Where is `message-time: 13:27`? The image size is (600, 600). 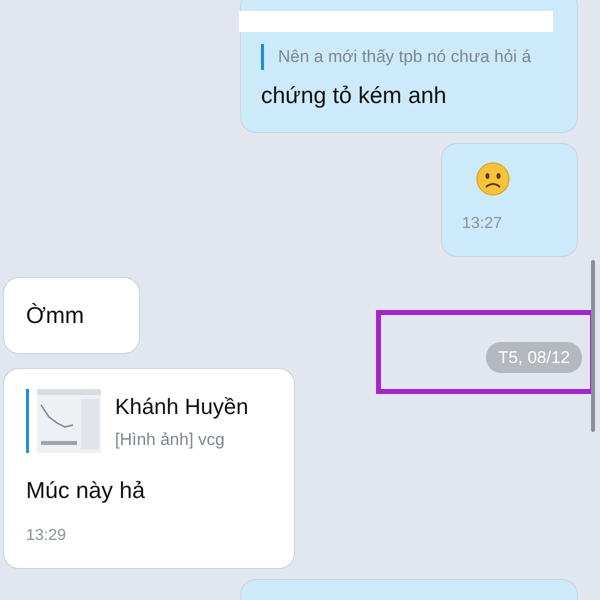
message-time: 13:27 is located at coordinates (483, 224).